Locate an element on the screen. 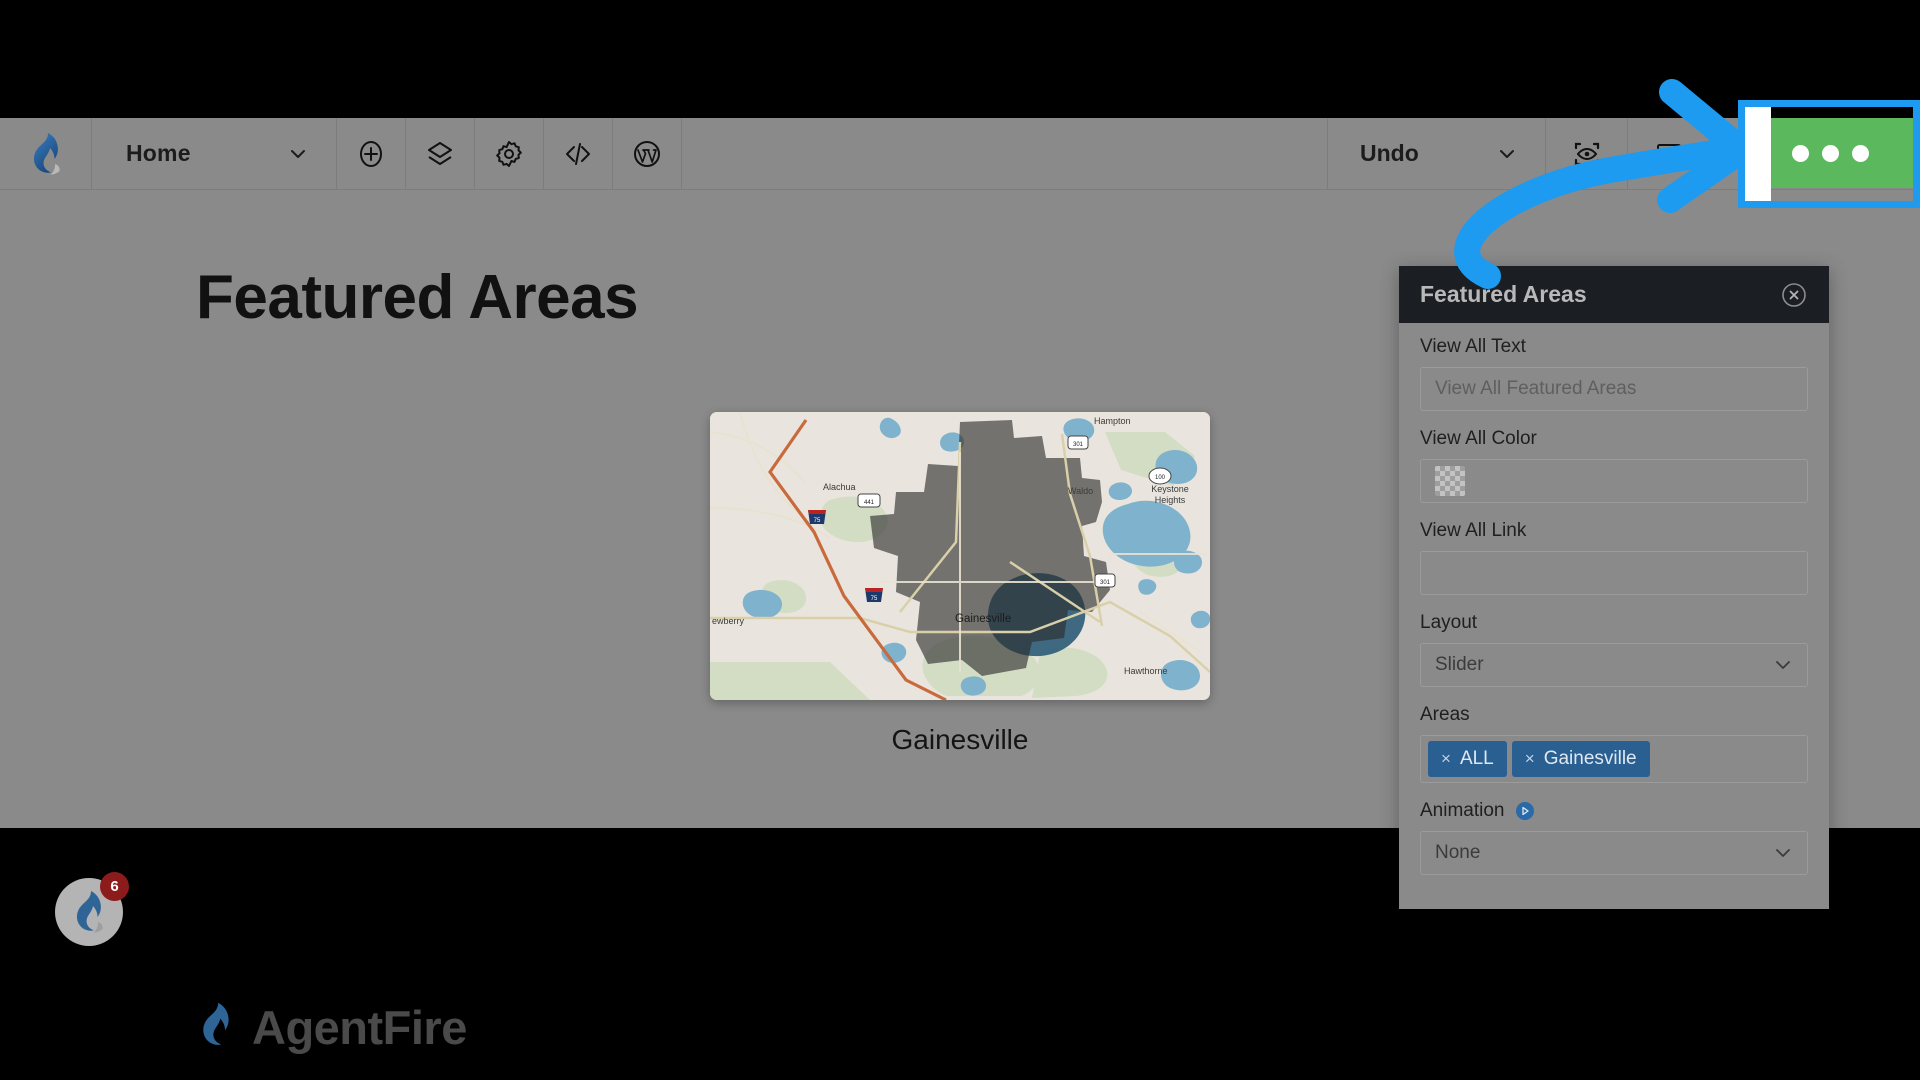 The image size is (1920, 1080). view-all-text-input: View All Featured Areas is located at coordinates (1614, 389).